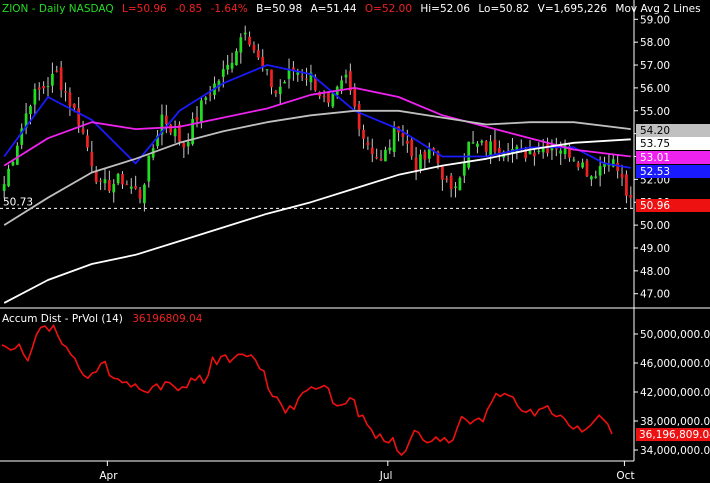 The width and height of the screenshot is (710, 483). What do you see at coordinates (655, 66) in the screenshot?
I see `price-tick-label: 57.00` at bounding box center [655, 66].